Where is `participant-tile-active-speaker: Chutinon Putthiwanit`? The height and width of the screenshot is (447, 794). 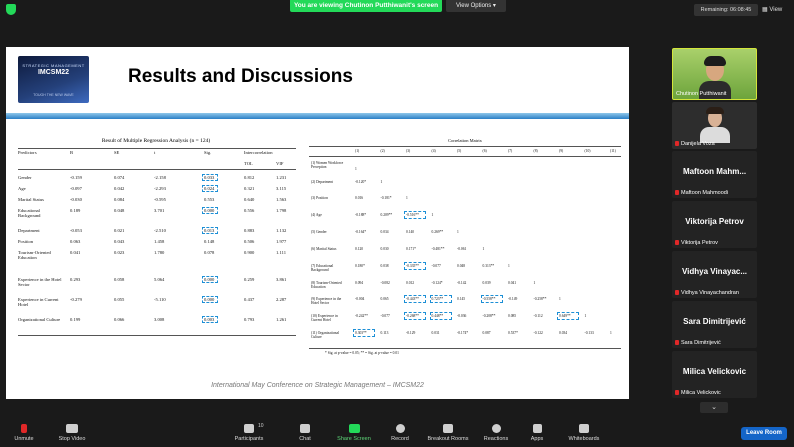 participant-tile-active-speaker: Chutinon Putthiwanit is located at coordinates (714, 74).